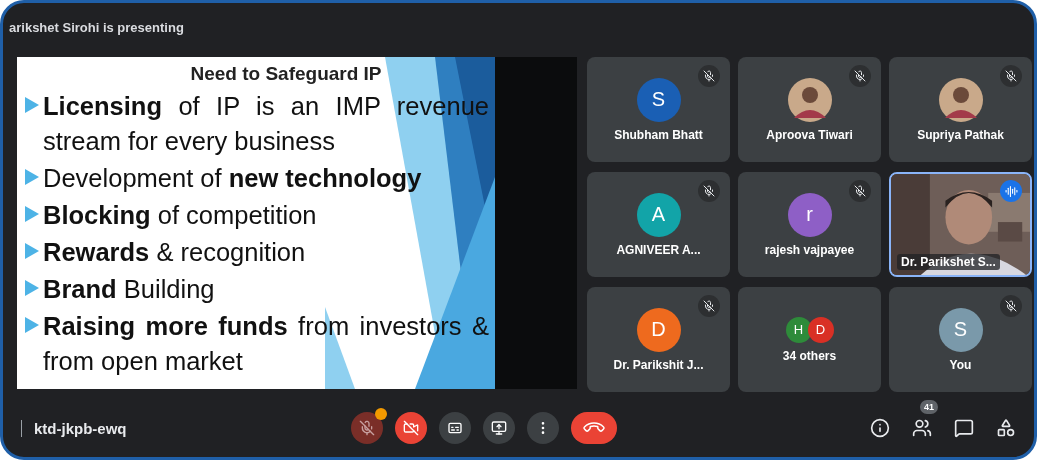  Describe the element at coordinates (175, 252) in the screenshot. I see `slide-bullet: Rewards & recognition` at that location.